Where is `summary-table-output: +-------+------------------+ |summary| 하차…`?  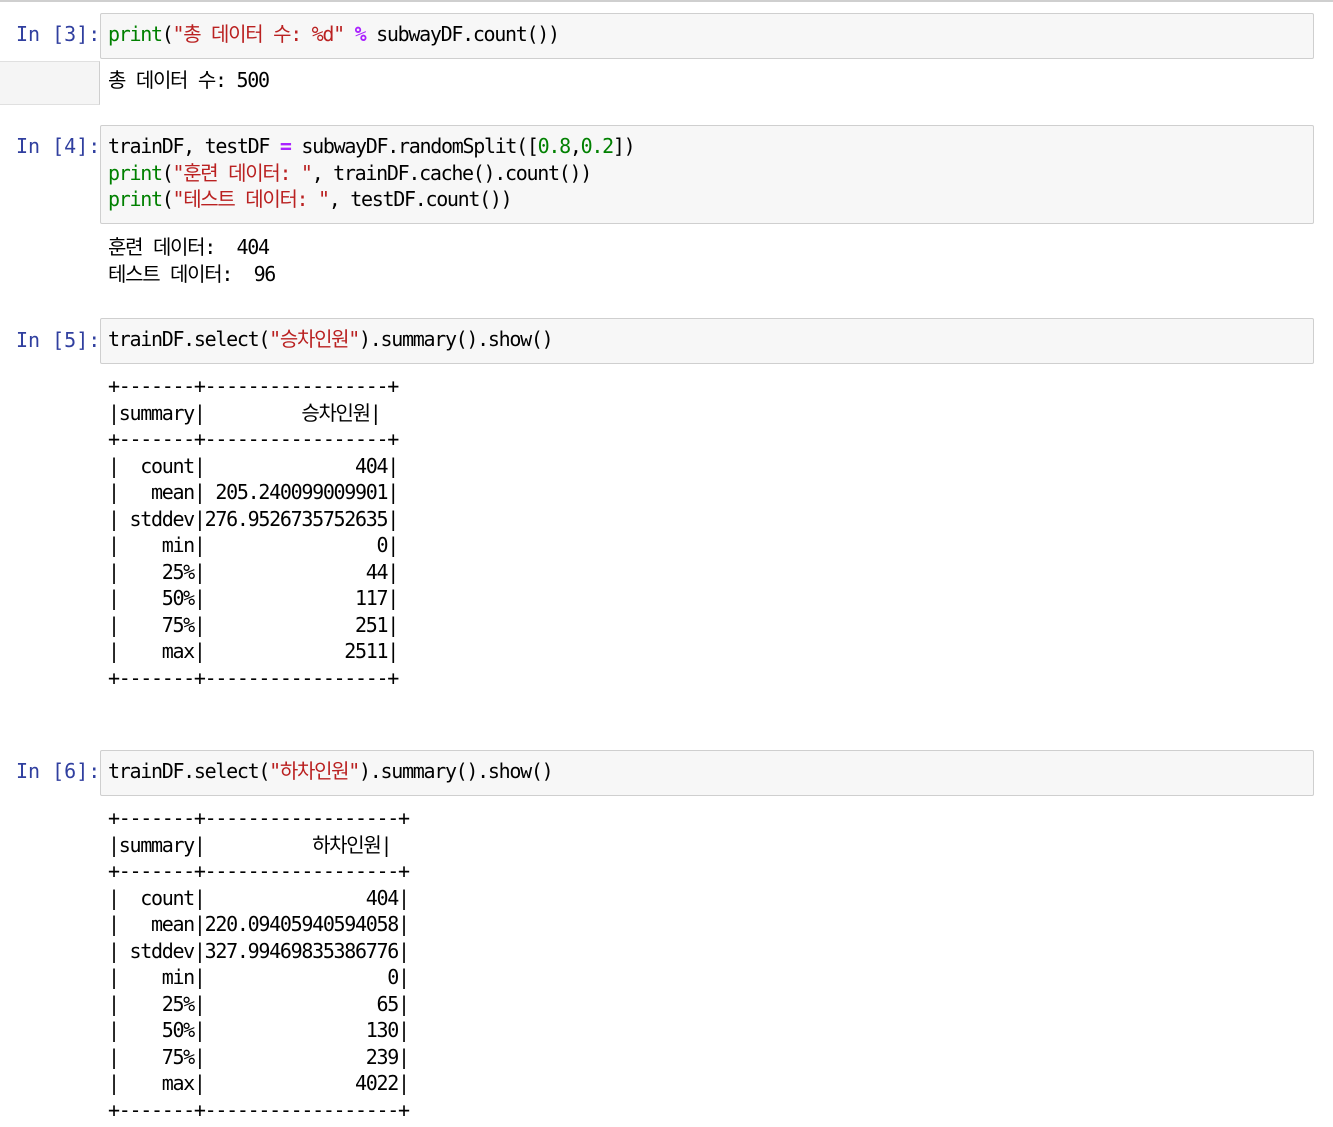 summary-table-output: +-------+------------------+ |summary| 하차… is located at coordinates (259, 964).